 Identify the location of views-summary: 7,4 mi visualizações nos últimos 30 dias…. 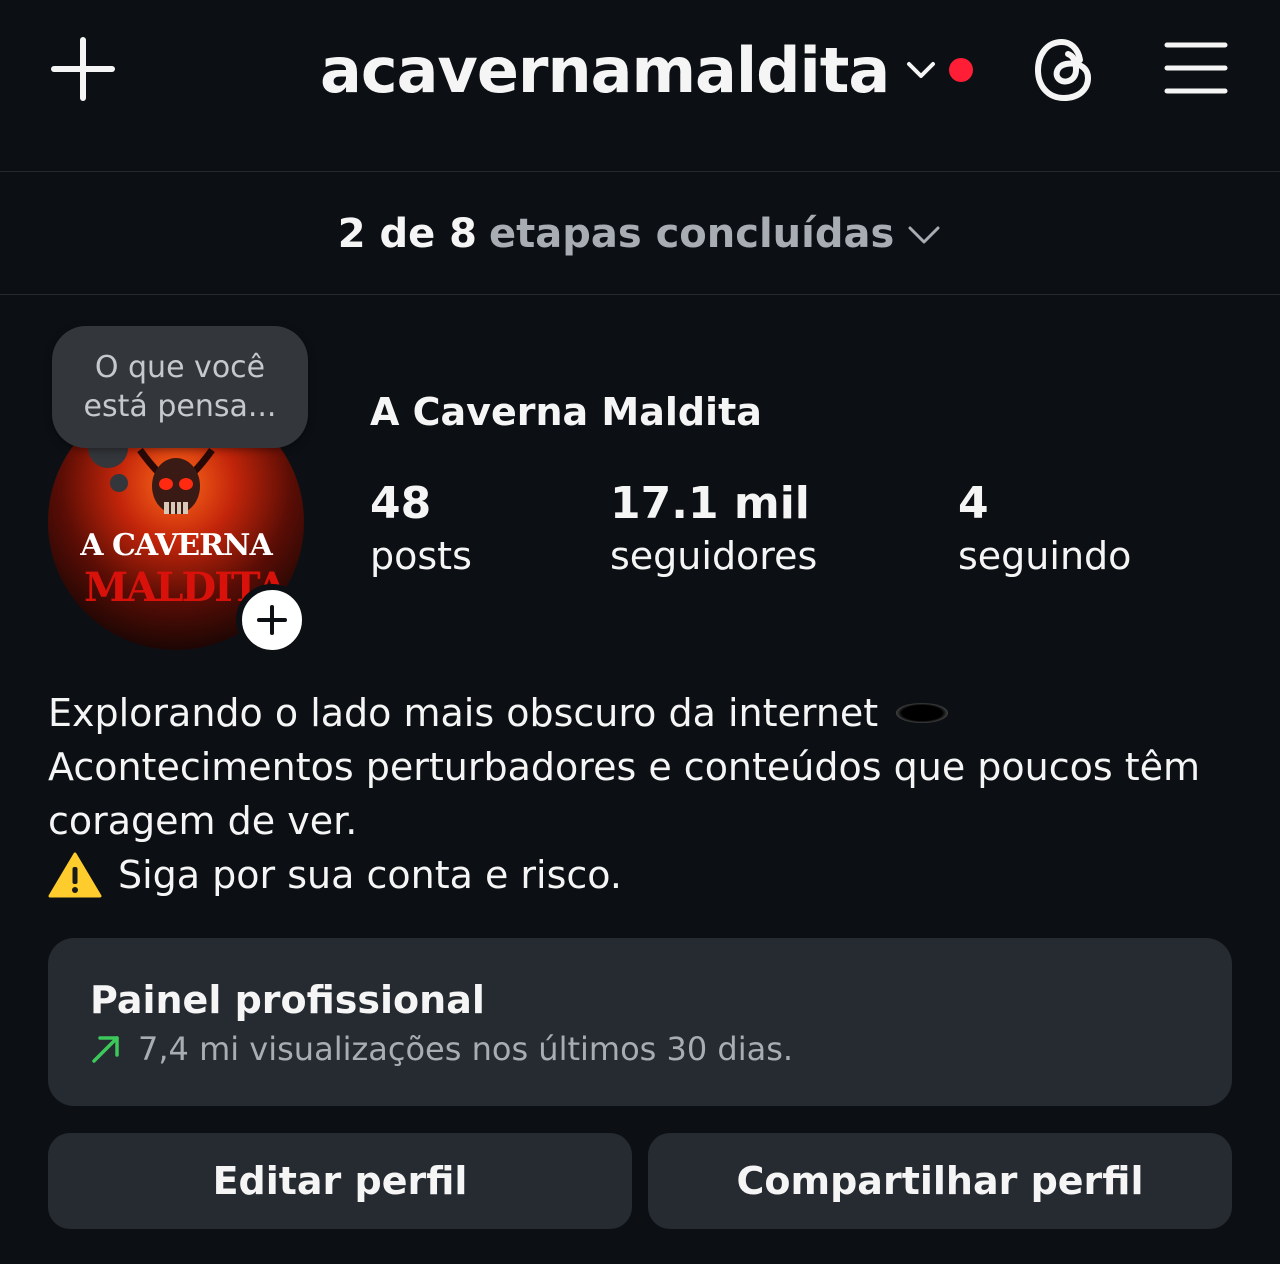
(466, 1049).